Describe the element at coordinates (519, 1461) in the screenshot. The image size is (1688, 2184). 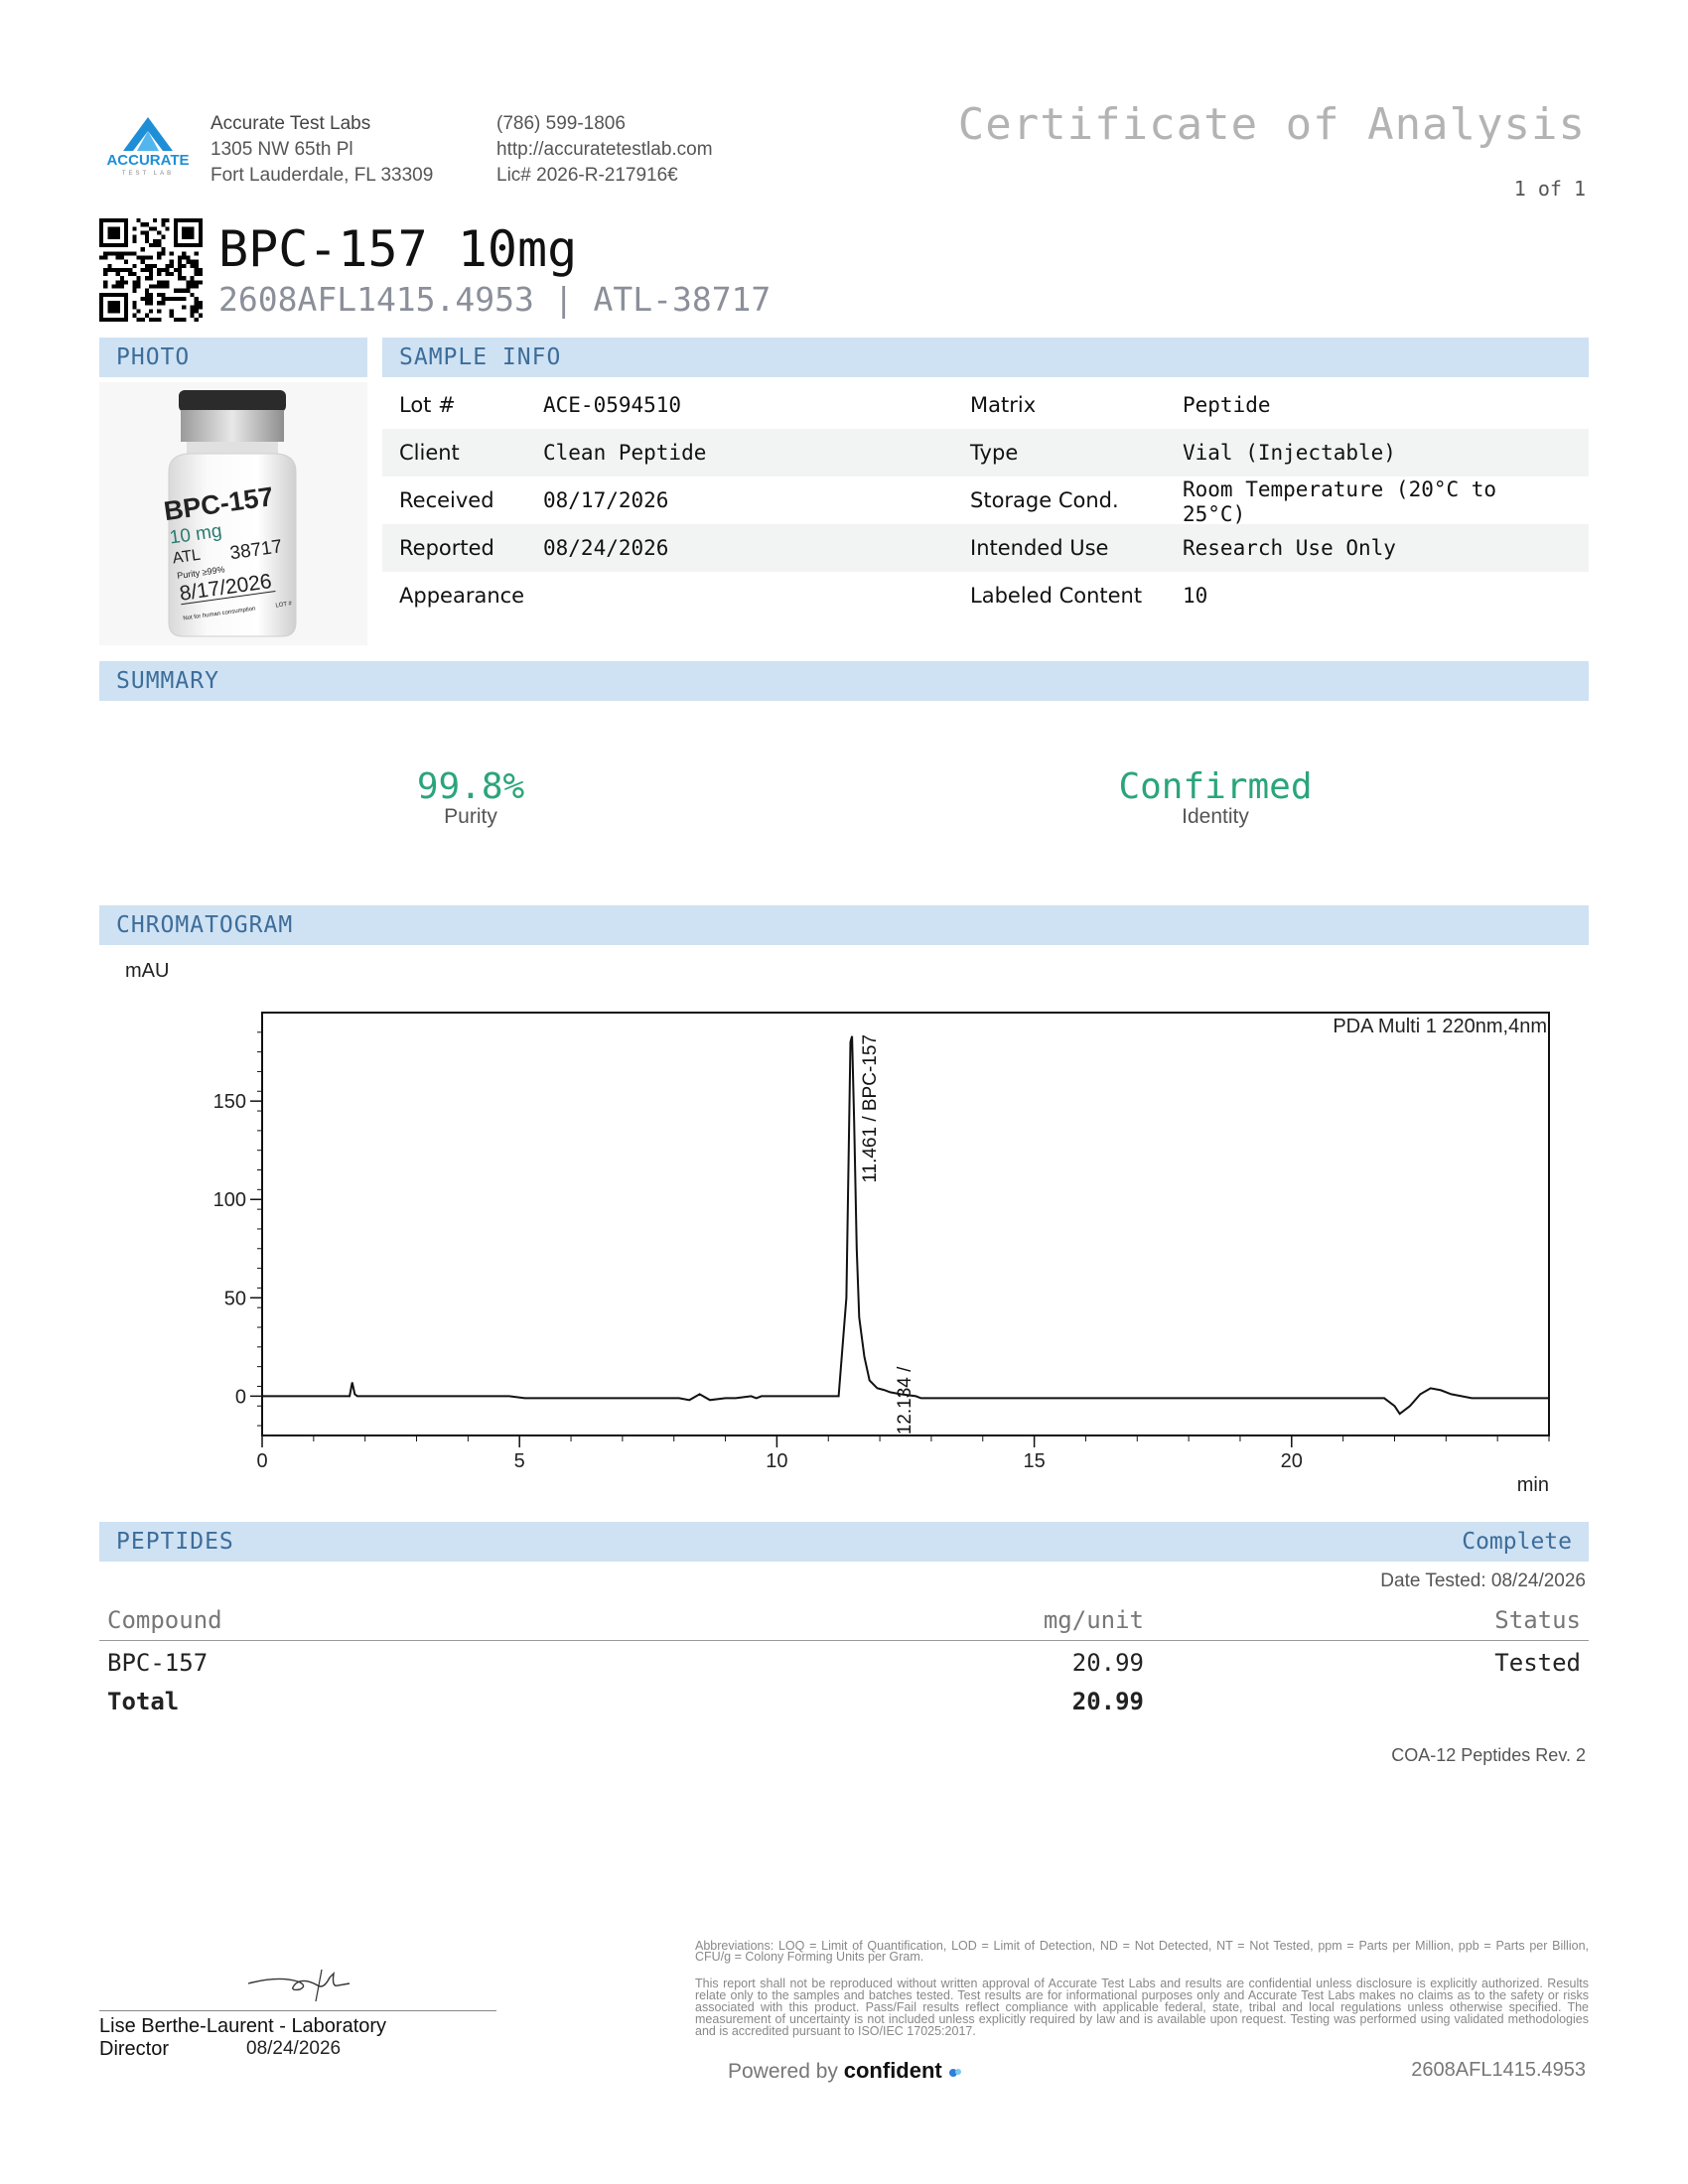
I see `x-tick-label: 5` at that location.